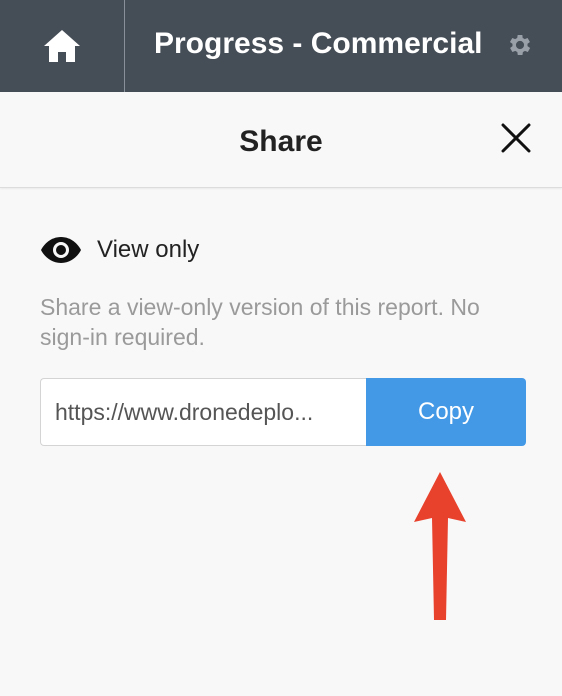 This screenshot has height=696, width=562. I want to click on home-button, so click(62, 46).